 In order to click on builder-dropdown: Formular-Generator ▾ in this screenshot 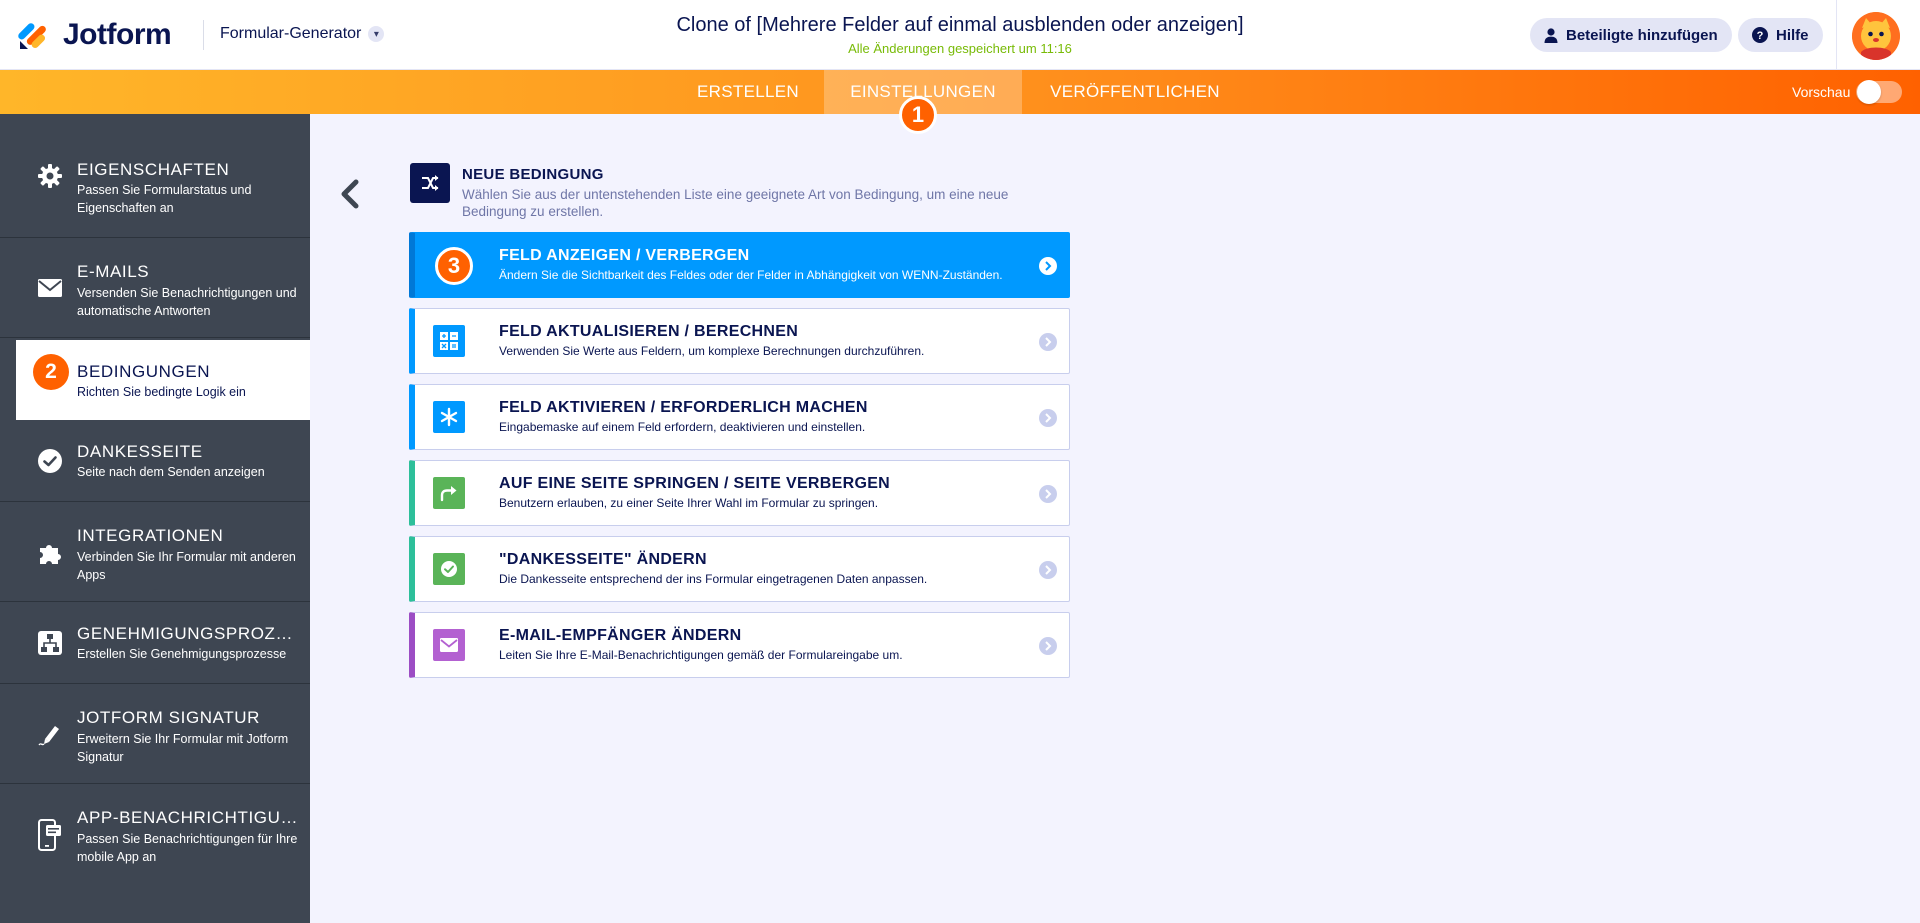, I will do `click(302, 34)`.